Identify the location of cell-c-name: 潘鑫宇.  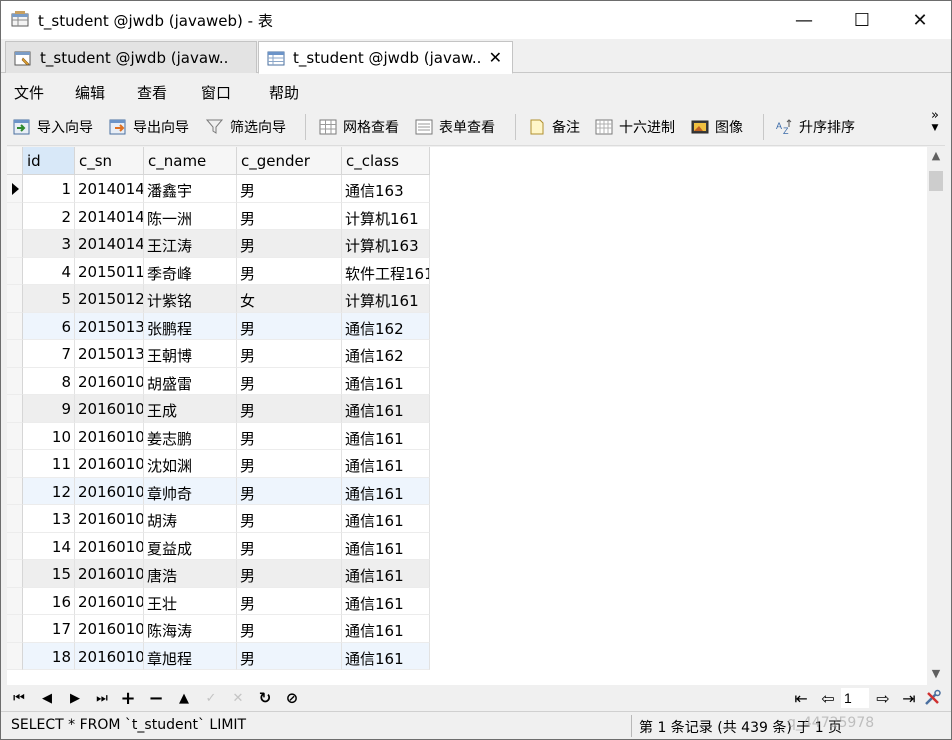
(190, 189).